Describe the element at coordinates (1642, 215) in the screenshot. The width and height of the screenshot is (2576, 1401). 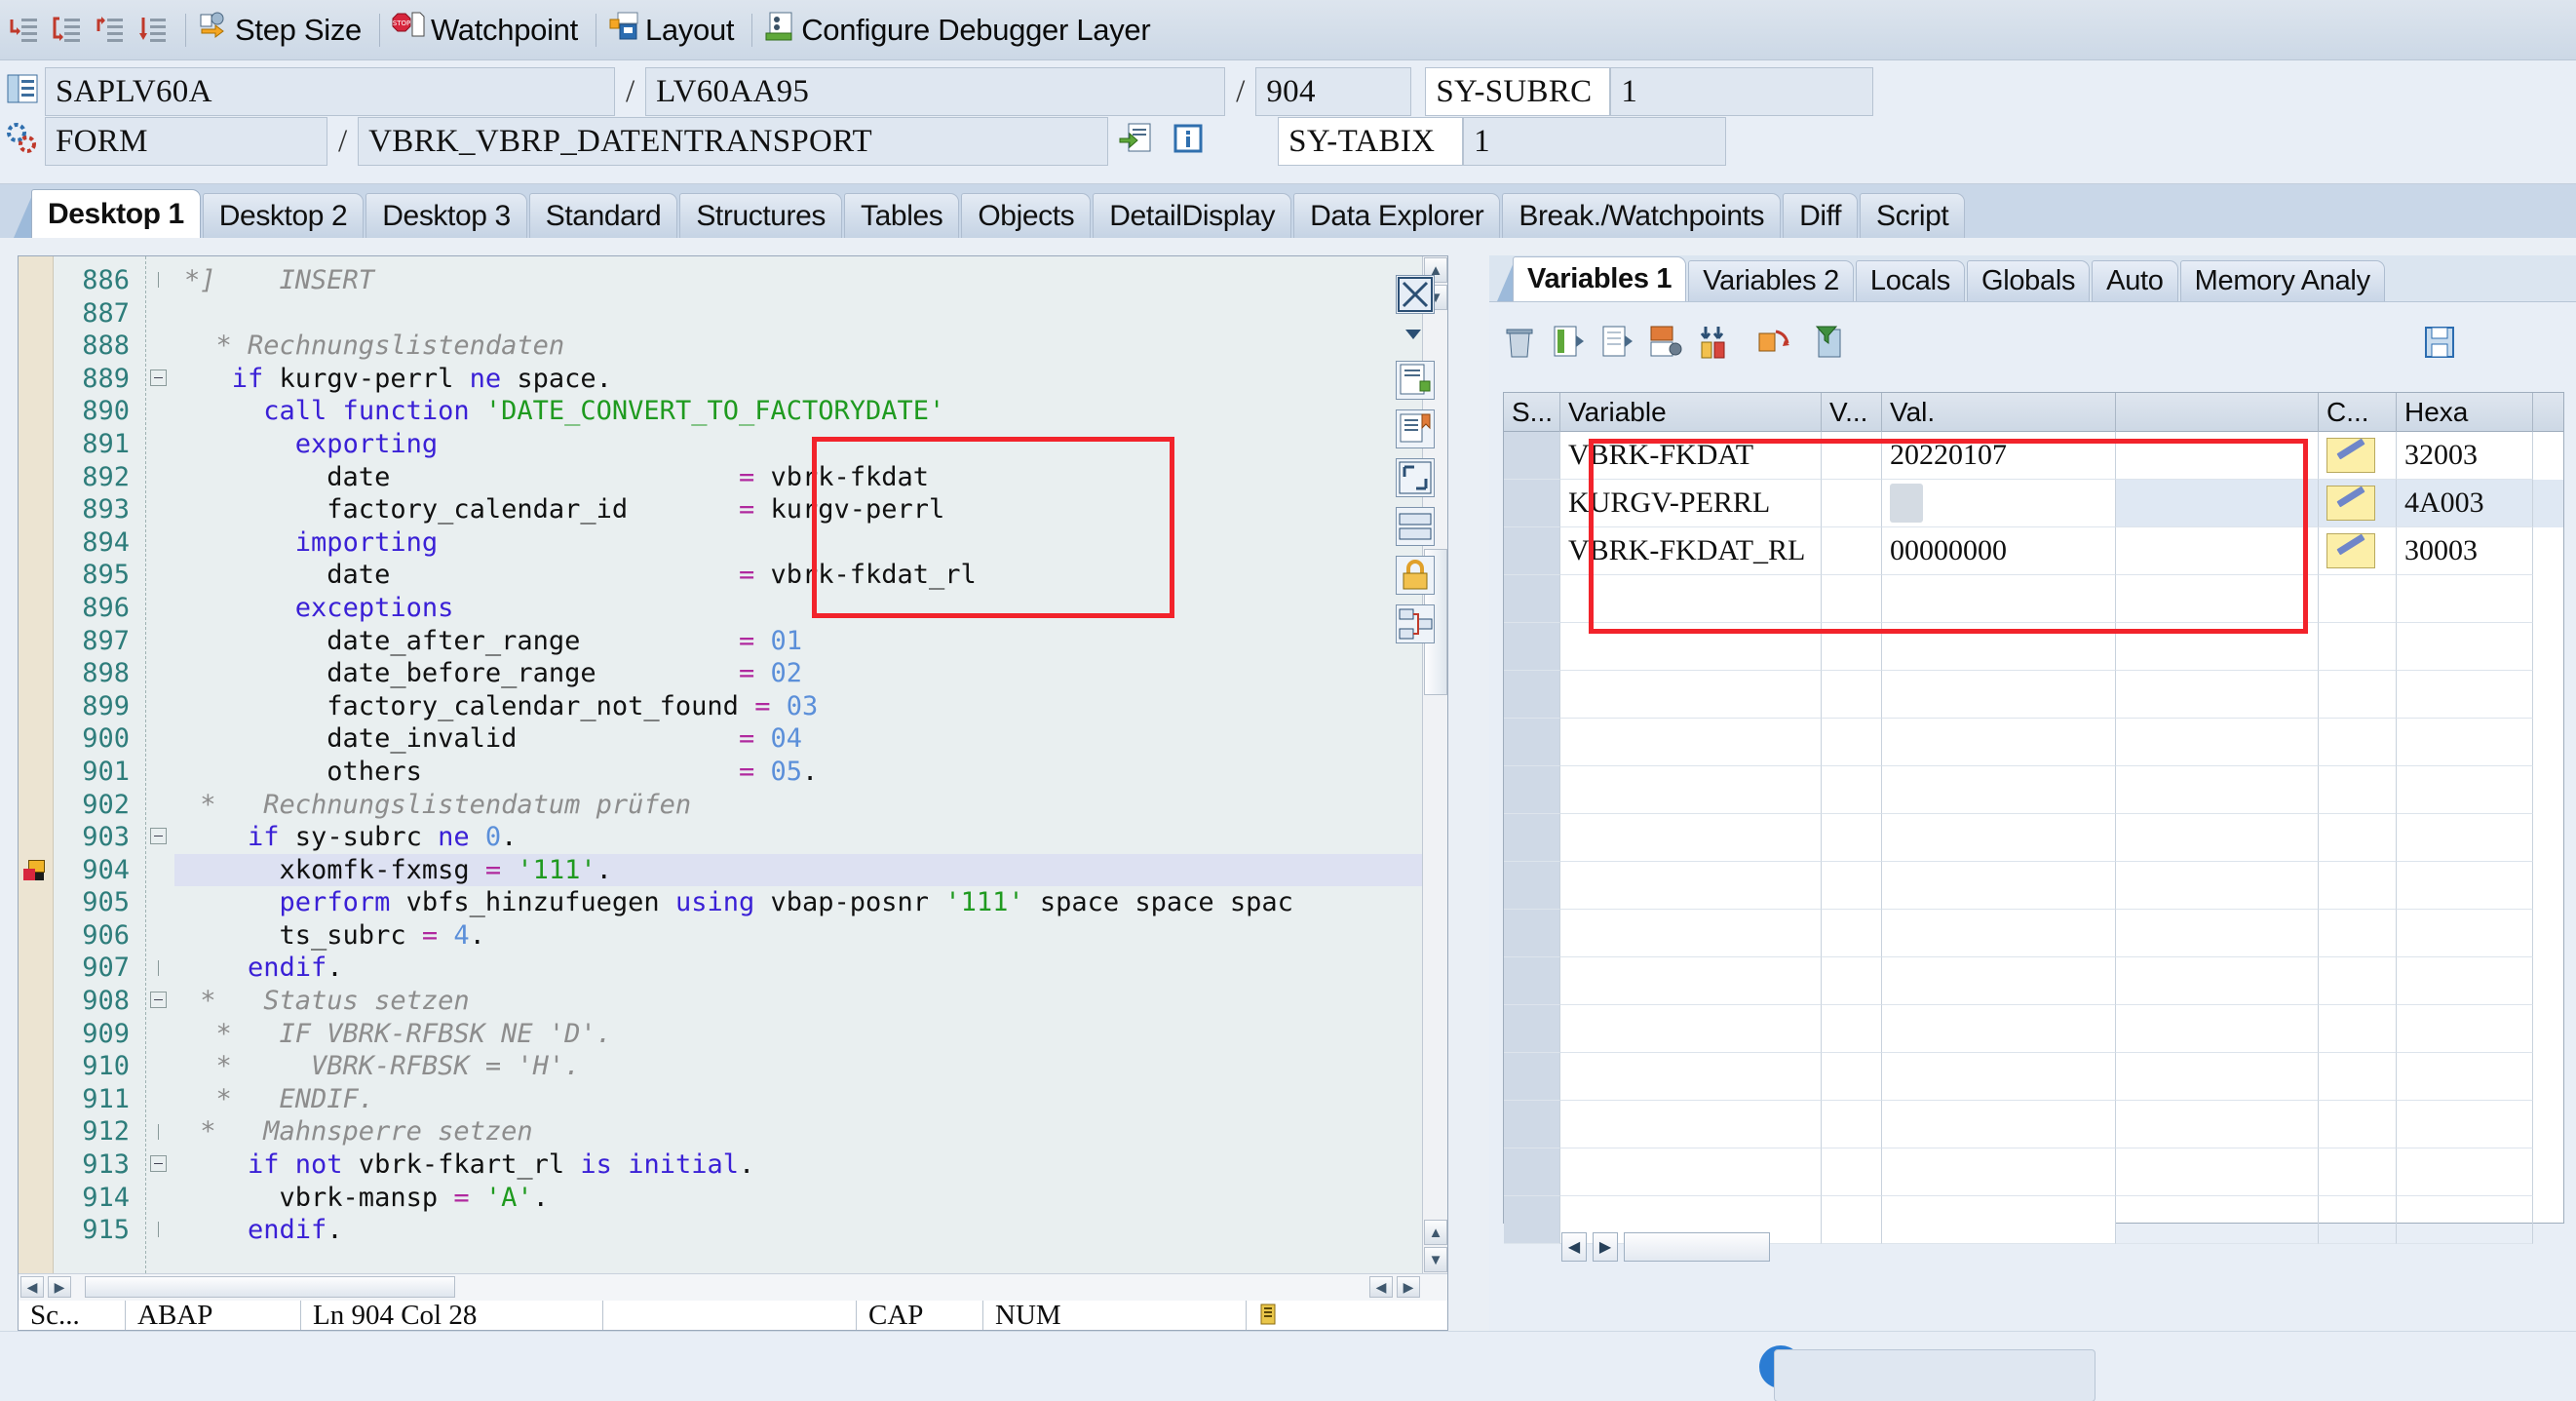
I see `tab-break-watchpoints: Break./Watchpoints` at that location.